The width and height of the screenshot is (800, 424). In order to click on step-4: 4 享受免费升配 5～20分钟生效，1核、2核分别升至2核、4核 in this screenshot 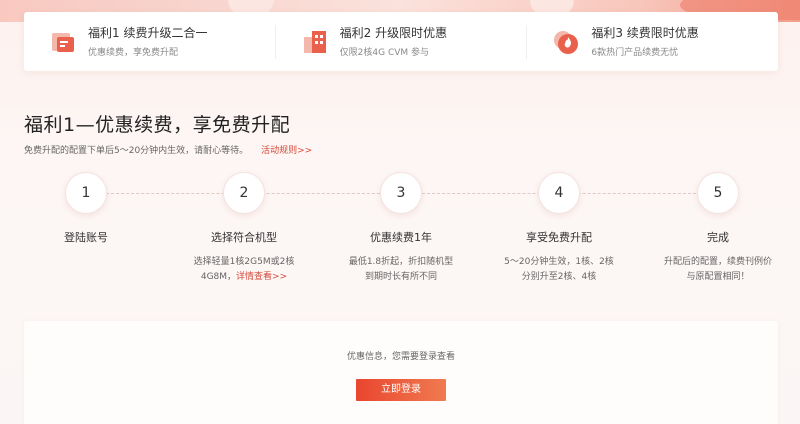, I will do `click(559, 228)`.